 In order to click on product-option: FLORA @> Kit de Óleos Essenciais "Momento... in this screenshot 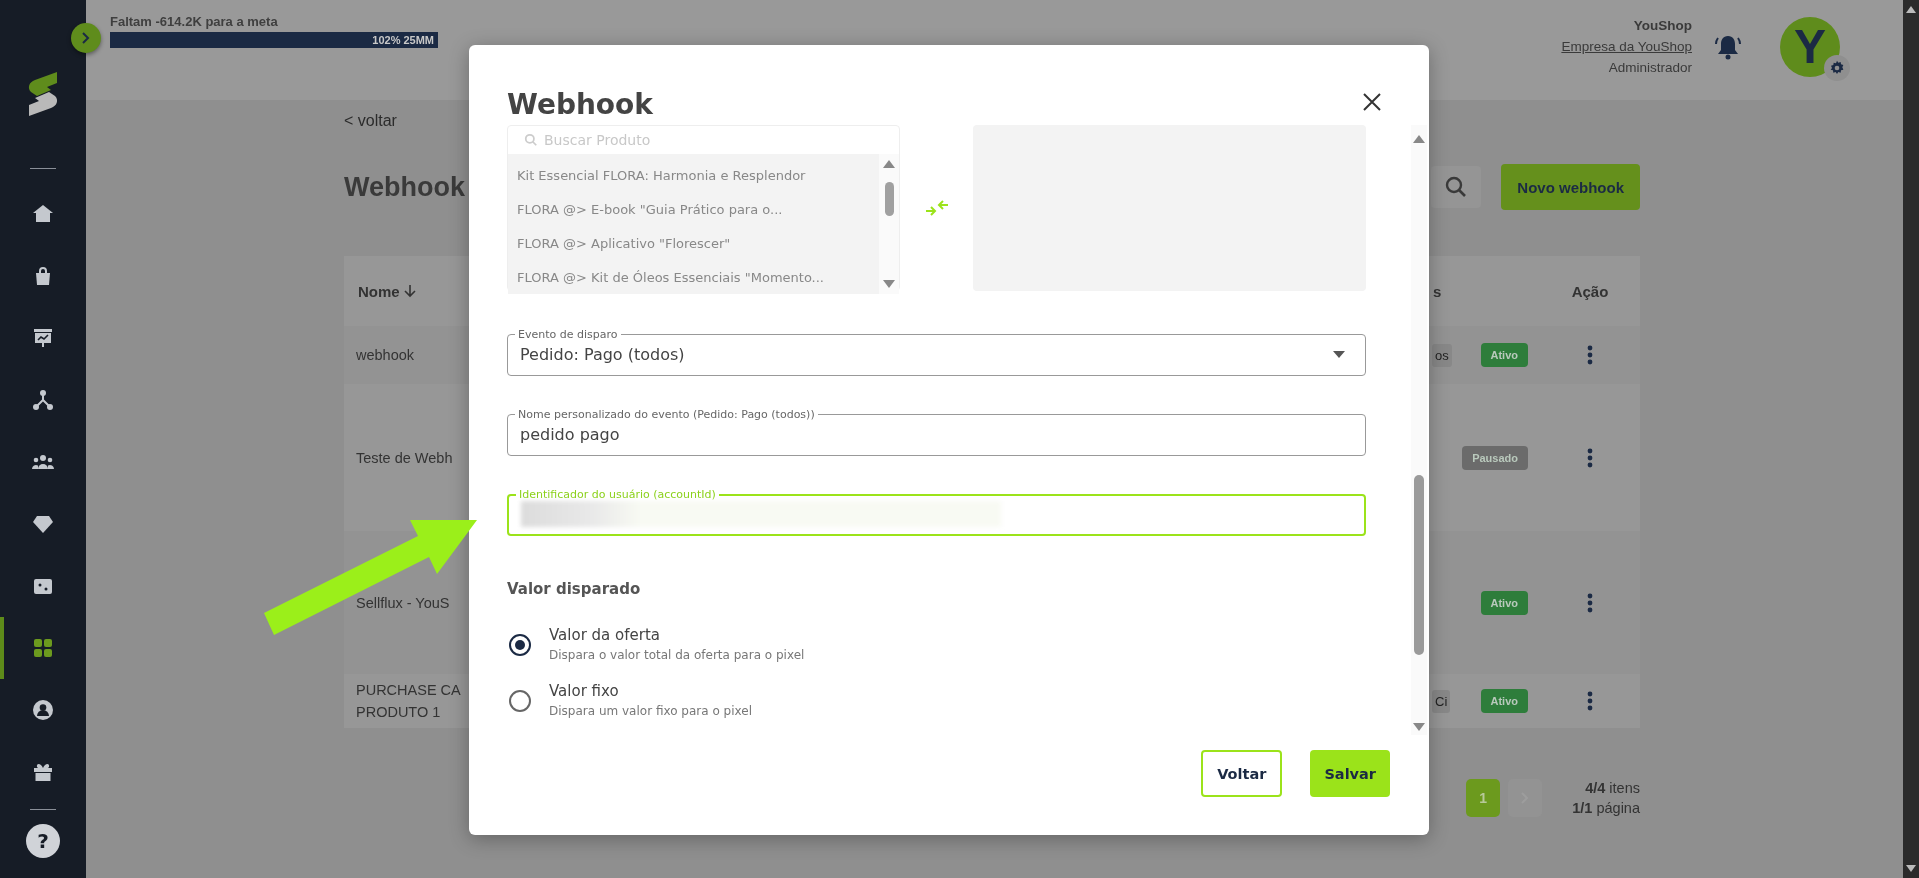, I will do `click(693, 277)`.